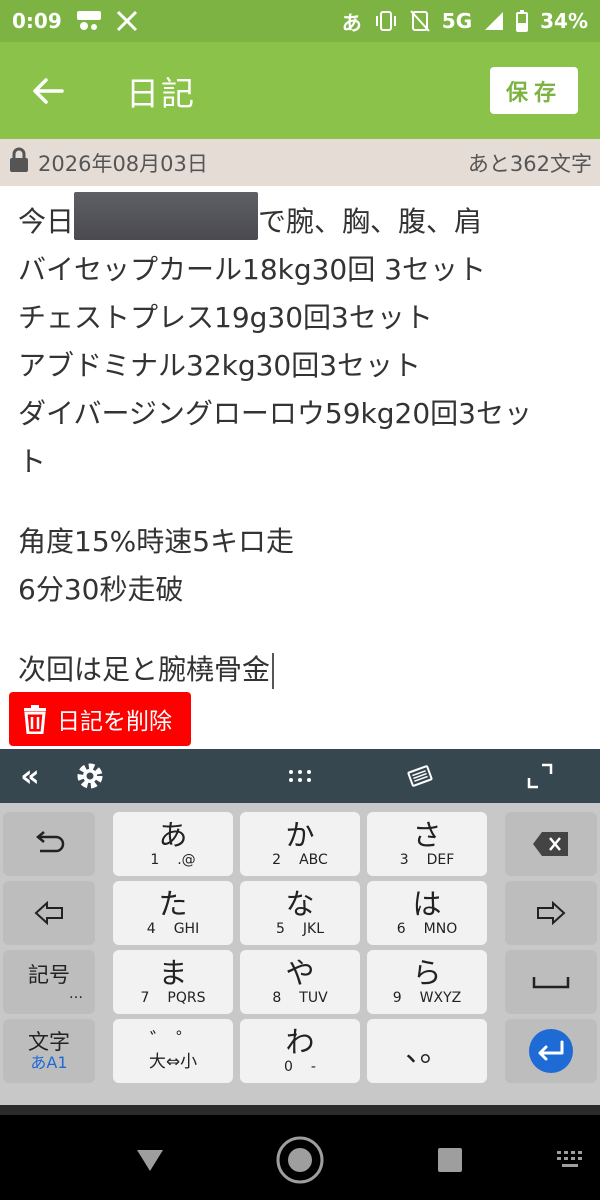 The width and height of the screenshot is (600, 1200). I want to click on undo-key, so click(49, 844).